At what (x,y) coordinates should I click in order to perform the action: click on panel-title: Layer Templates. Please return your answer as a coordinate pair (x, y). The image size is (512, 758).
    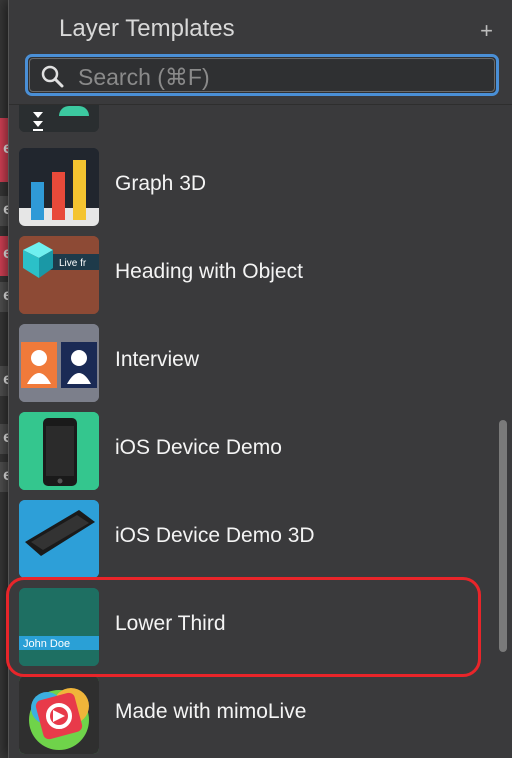
    Looking at the image, I should click on (147, 28).